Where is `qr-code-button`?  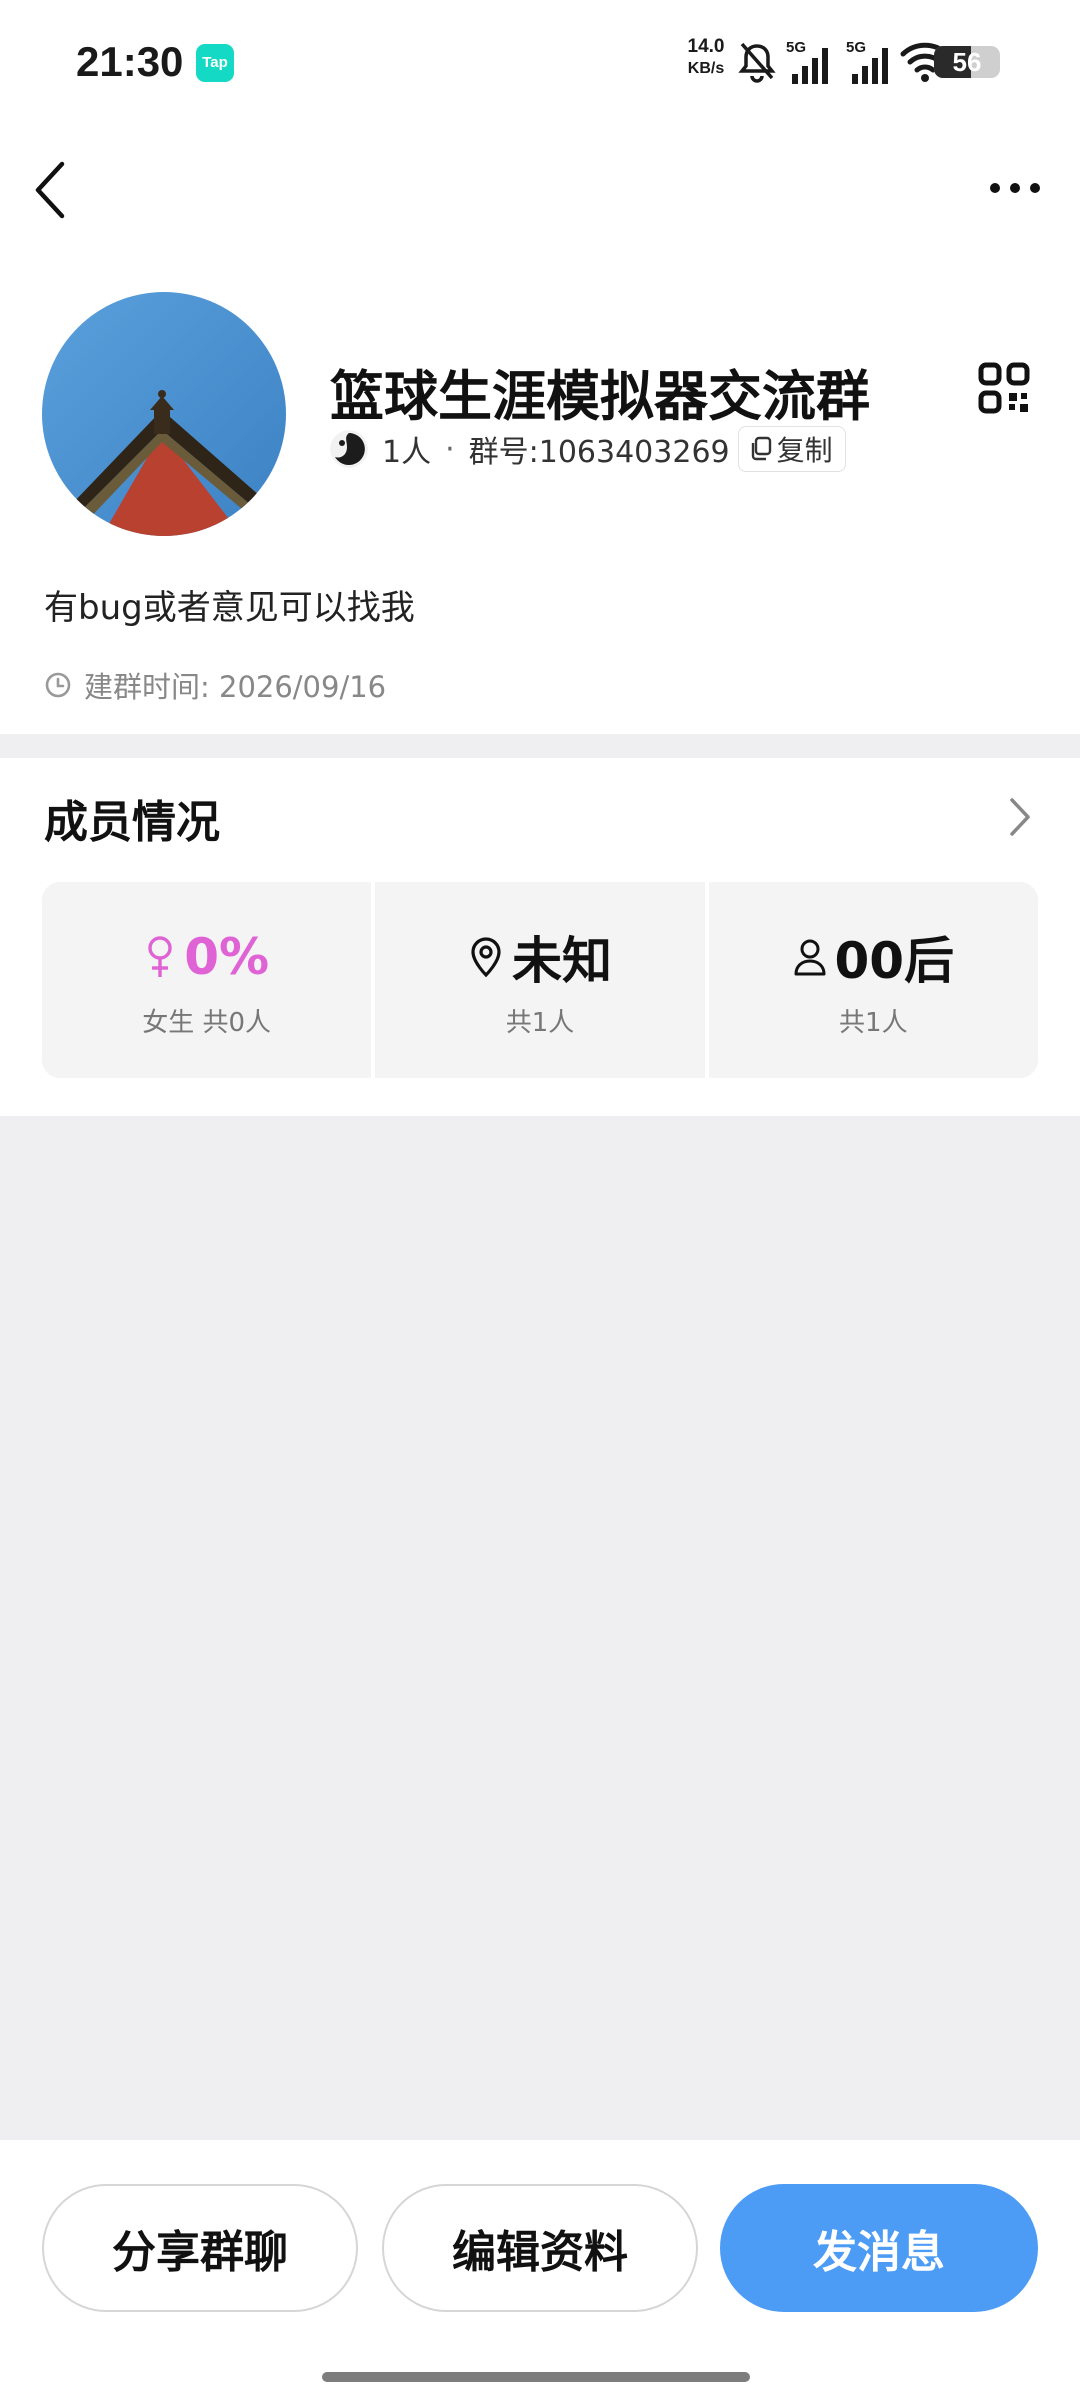 qr-code-button is located at coordinates (1004, 388).